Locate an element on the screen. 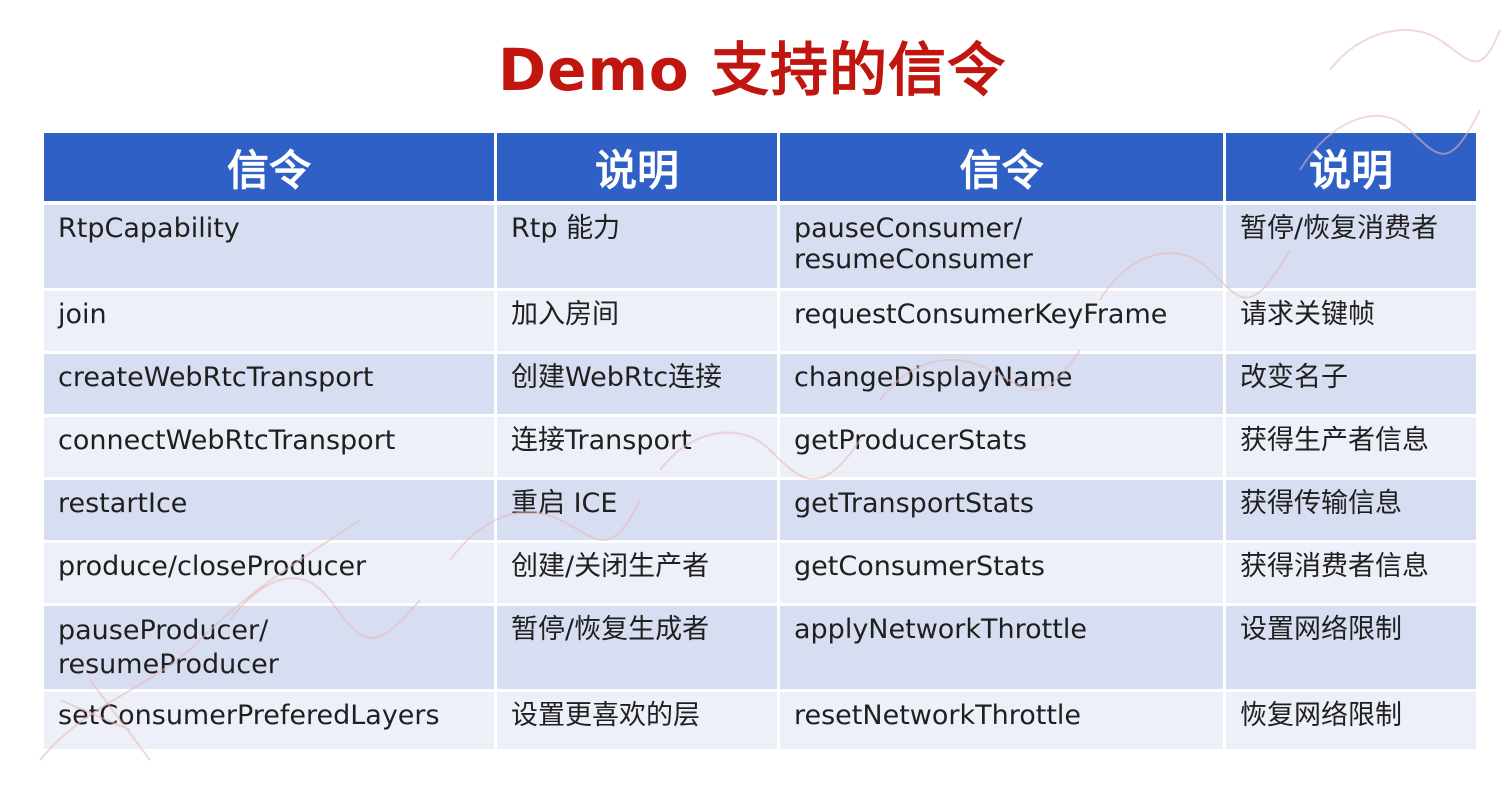 Image resolution: width=1504 pixels, height=785 pixels. header-description-2: 说明 is located at coordinates (1351, 169).